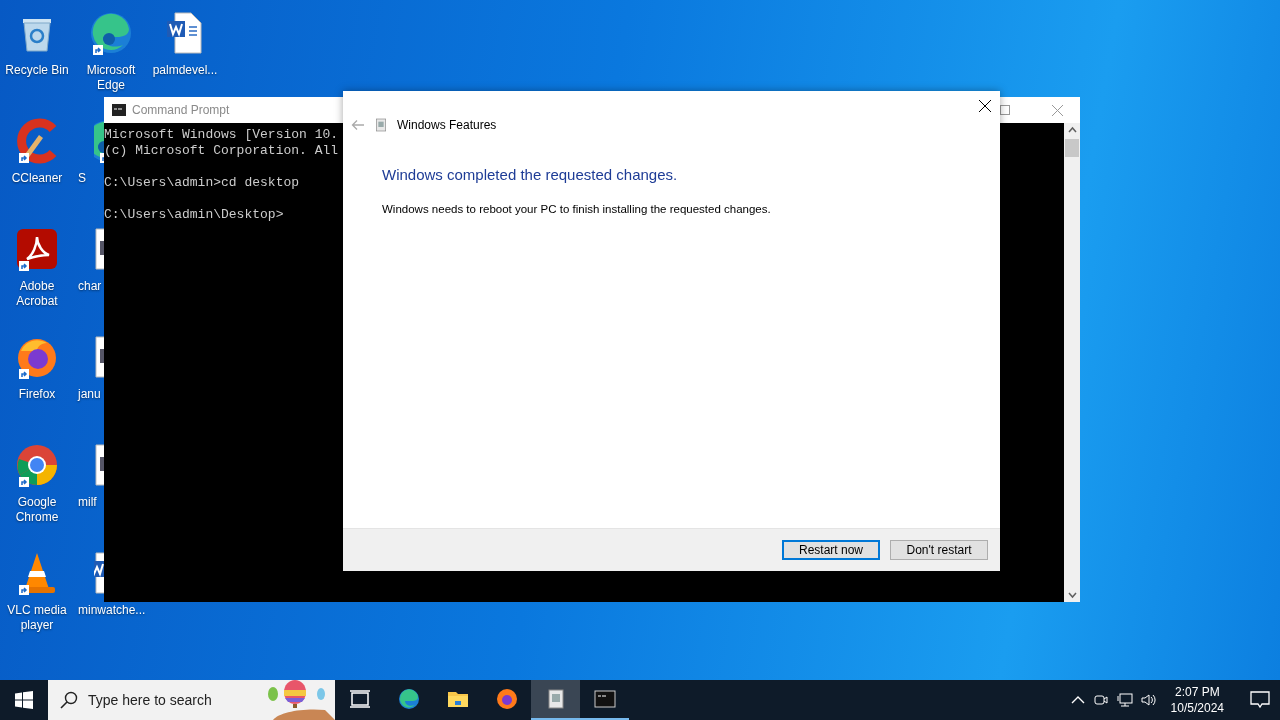 This screenshot has width=1280, height=720. What do you see at coordinates (69, 700) in the screenshot?
I see `search-icon` at bounding box center [69, 700].